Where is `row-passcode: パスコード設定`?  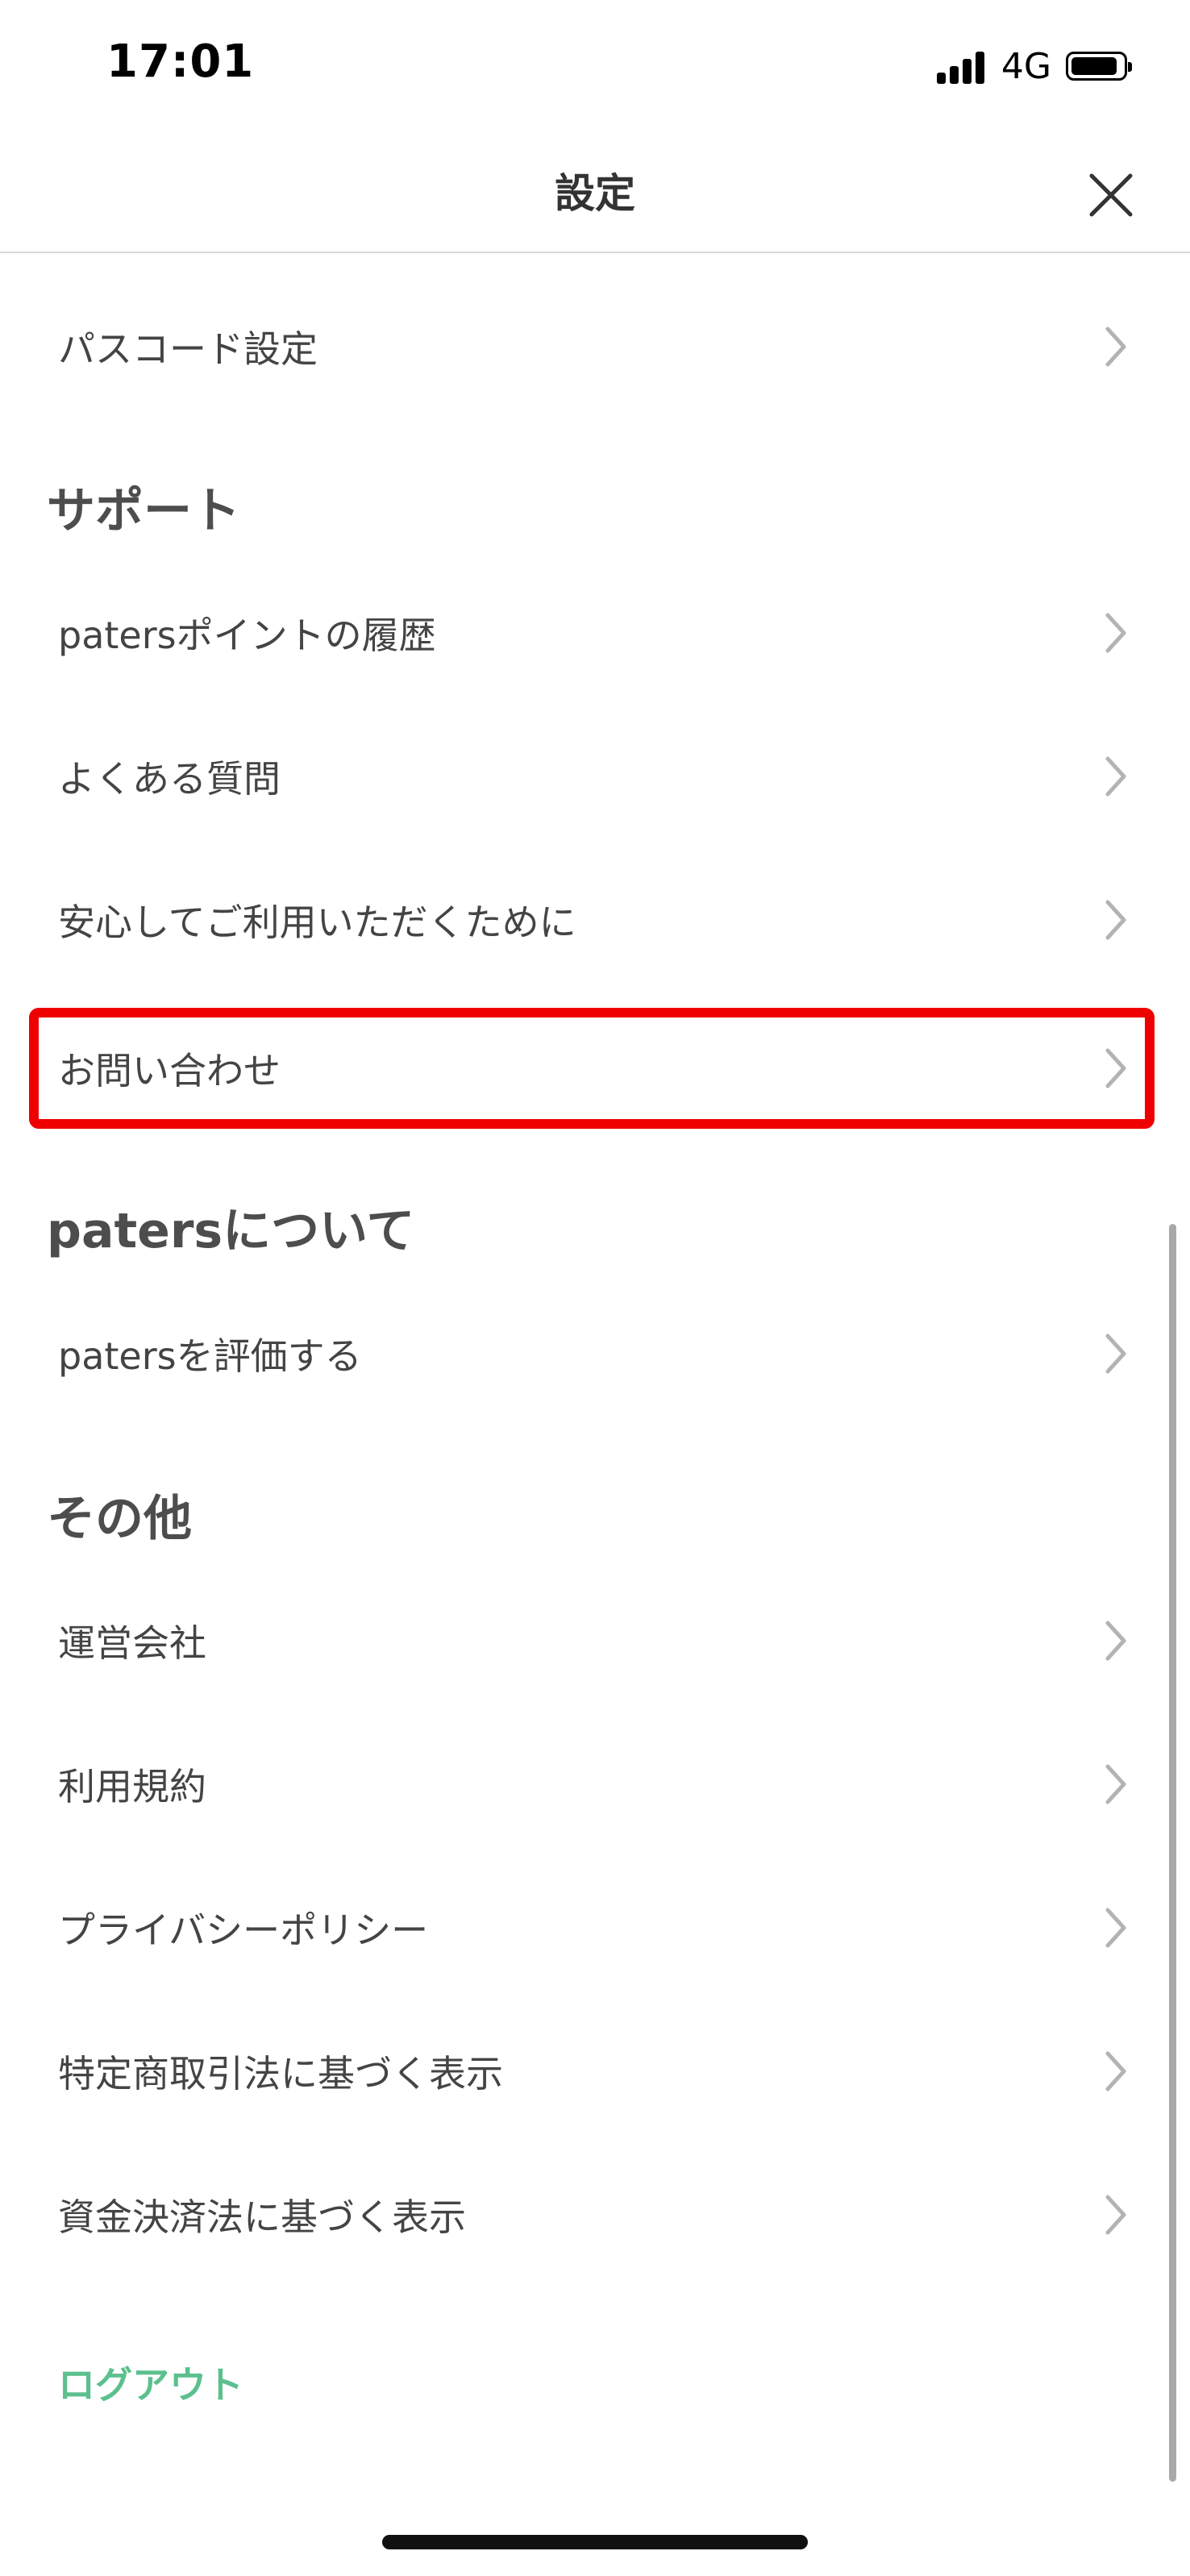 row-passcode: パスコード設定 is located at coordinates (595, 346).